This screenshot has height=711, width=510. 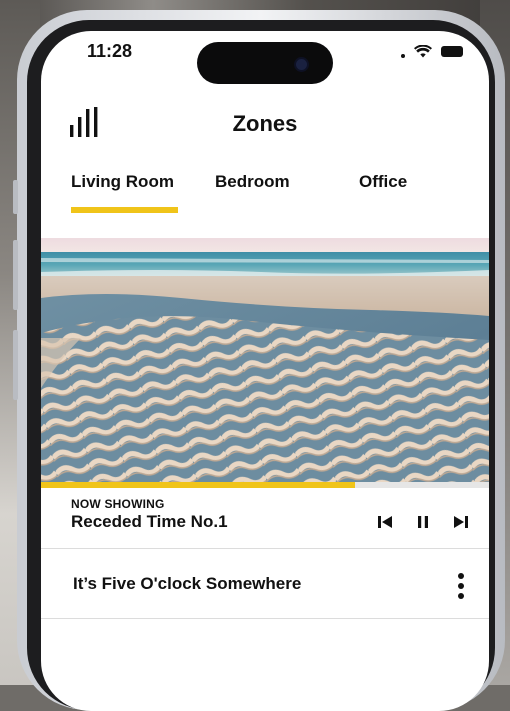 What do you see at coordinates (403, 55) in the screenshot?
I see `signal-icon` at bounding box center [403, 55].